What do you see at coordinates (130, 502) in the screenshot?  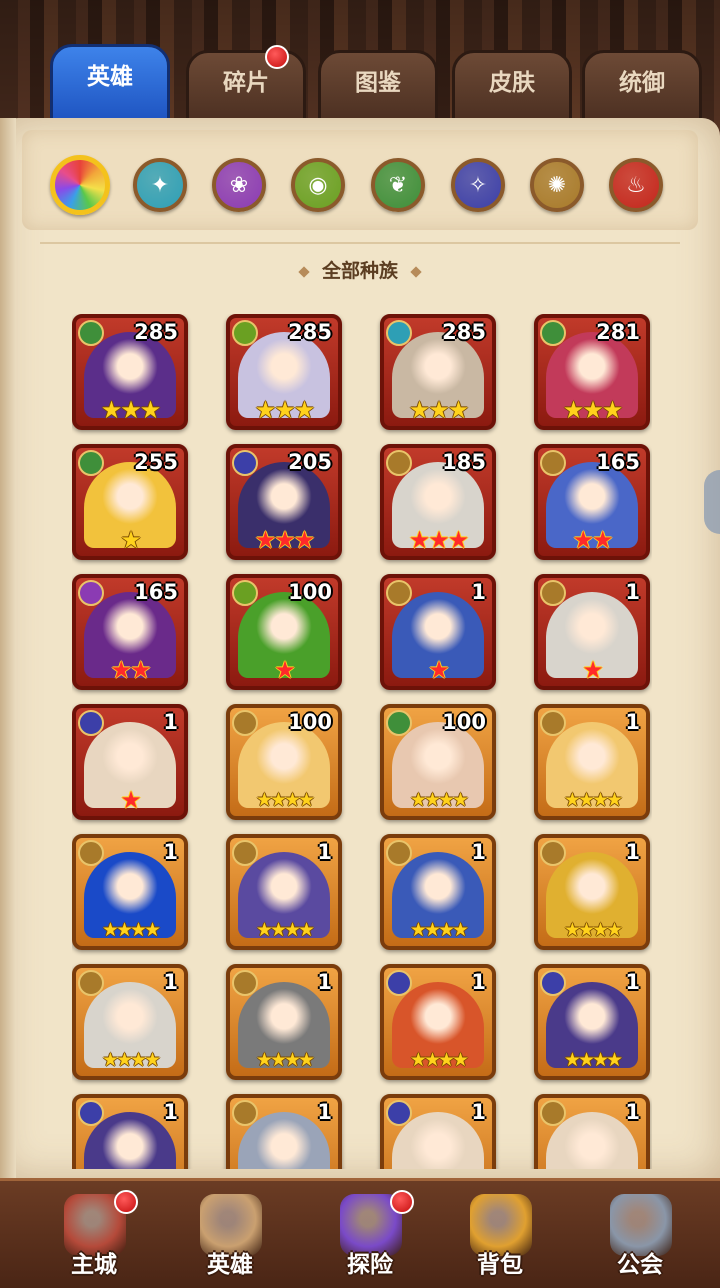 I see `hero-card: 255 ★` at bounding box center [130, 502].